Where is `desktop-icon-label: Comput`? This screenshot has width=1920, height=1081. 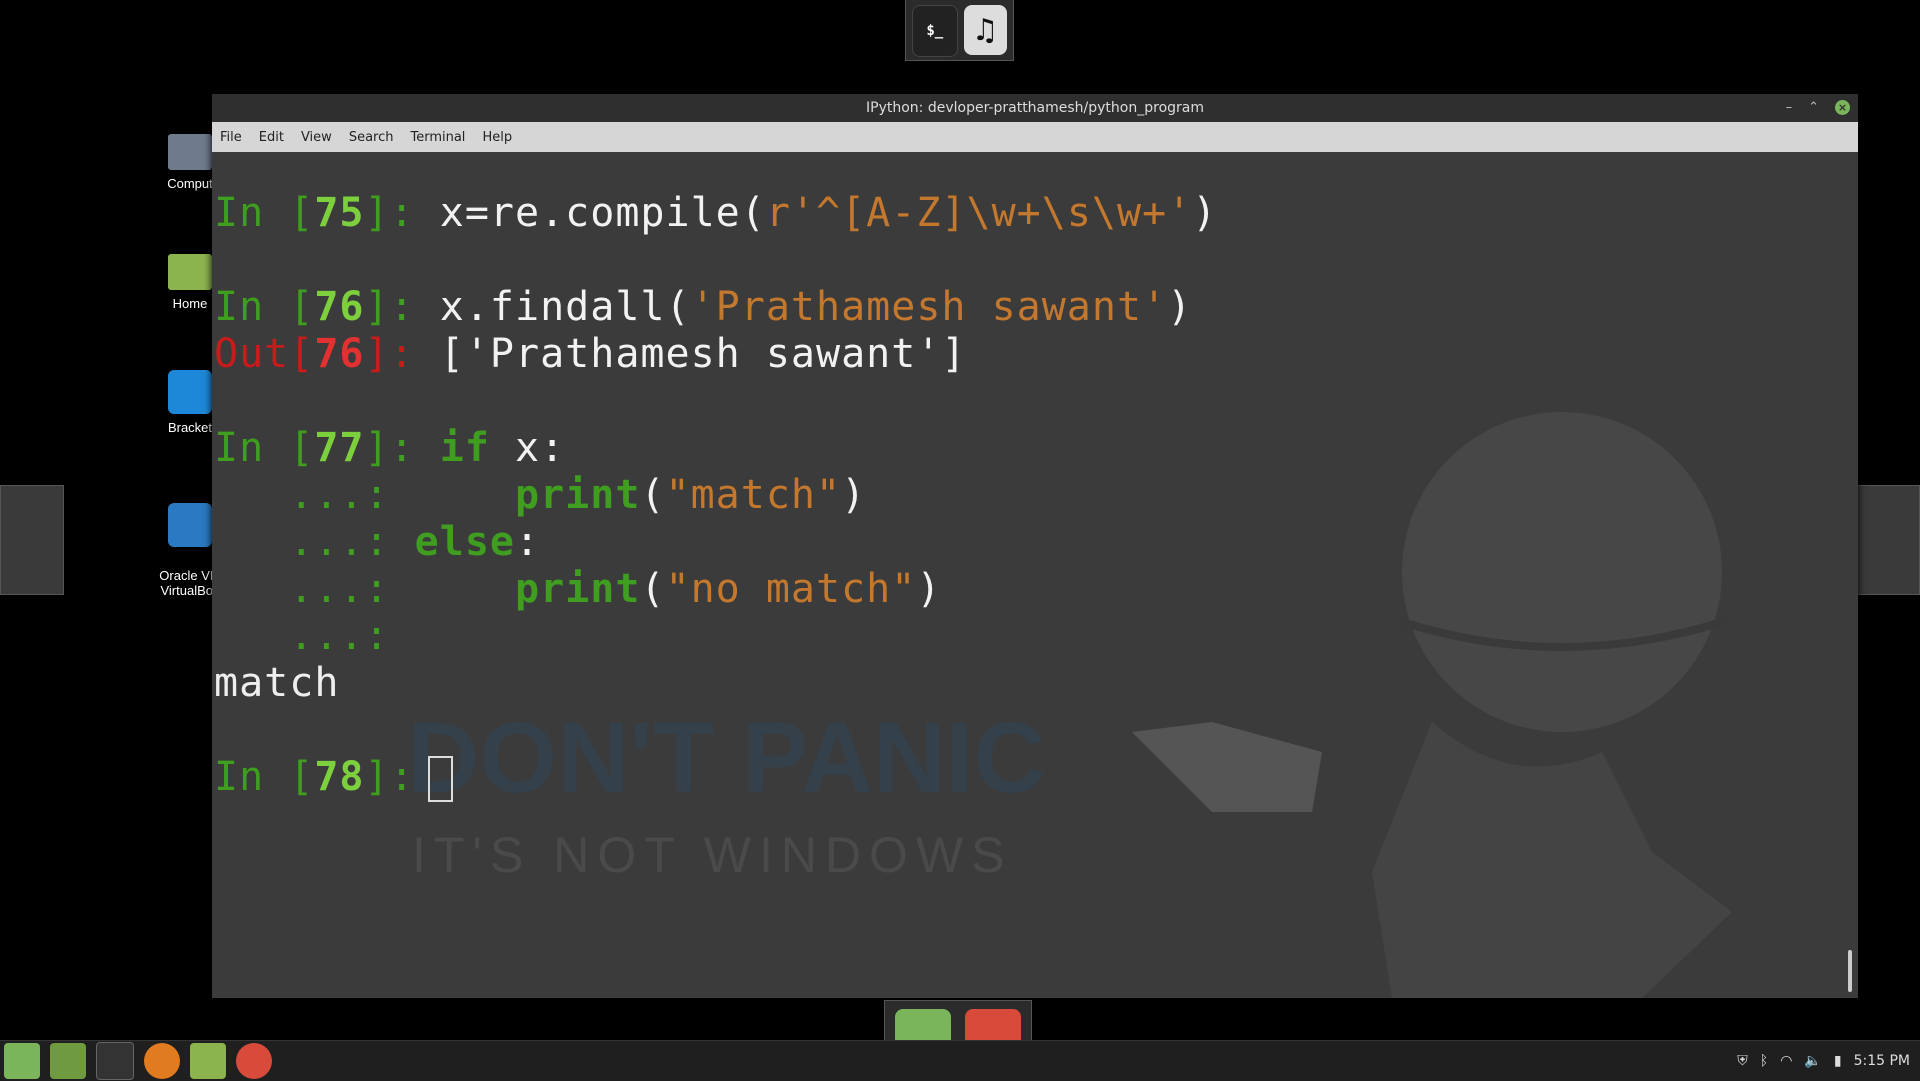 desktop-icon-label: Comput is located at coordinates (190, 183).